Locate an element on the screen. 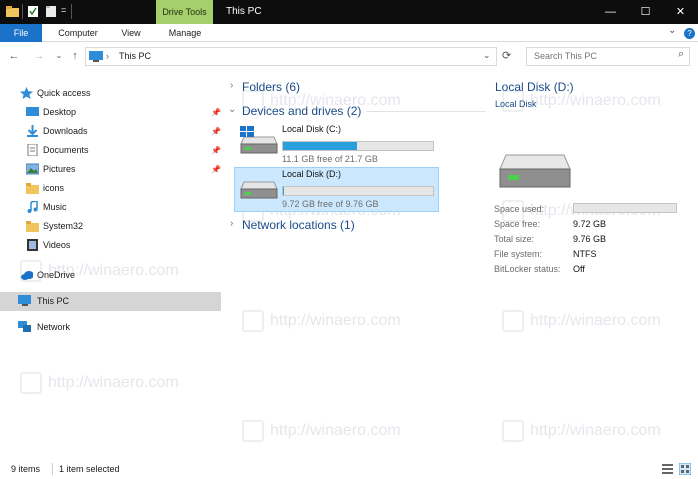  search-icon: ⌕ is located at coordinates (681, 54).